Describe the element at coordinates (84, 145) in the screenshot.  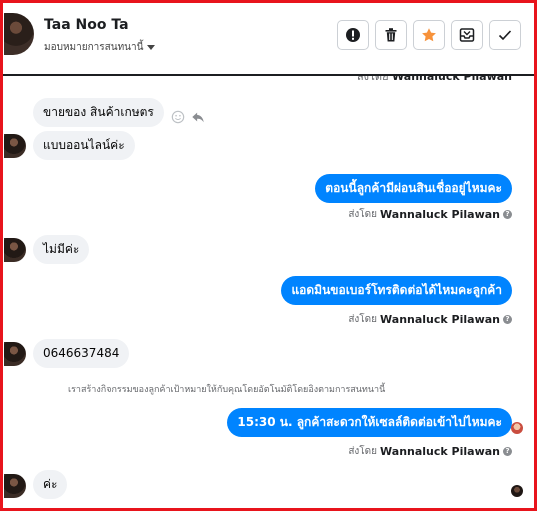
I see `message-bubble-incoming: แบบออนไลน์ค่ะ` at that location.